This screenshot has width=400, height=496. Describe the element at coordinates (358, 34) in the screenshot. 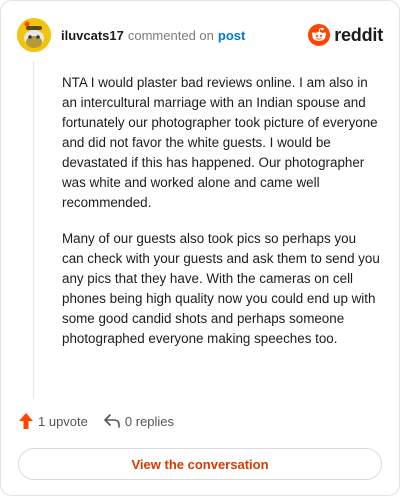

I see `reddit-wordmark: reddit` at that location.